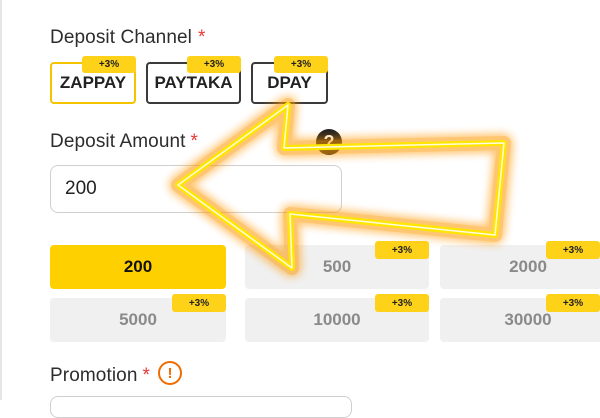 This screenshot has height=418, width=600. Describe the element at coordinates (528, 266) in the screenshot. I see `amount-value: 2000` at that location.